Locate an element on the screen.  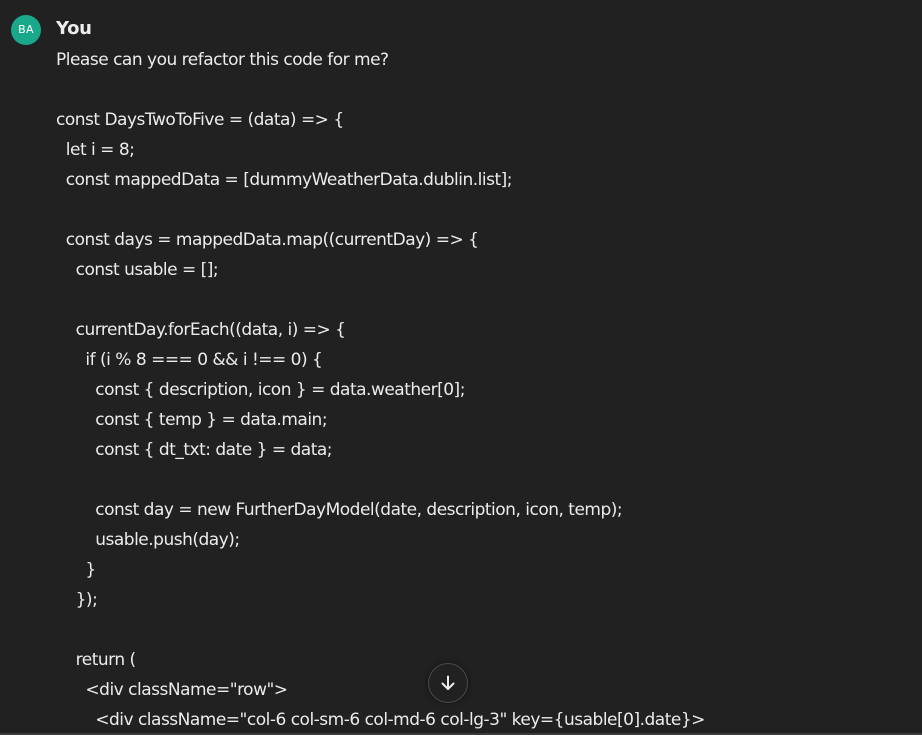
user-avatar: BA is located at coordinates (26, 30).